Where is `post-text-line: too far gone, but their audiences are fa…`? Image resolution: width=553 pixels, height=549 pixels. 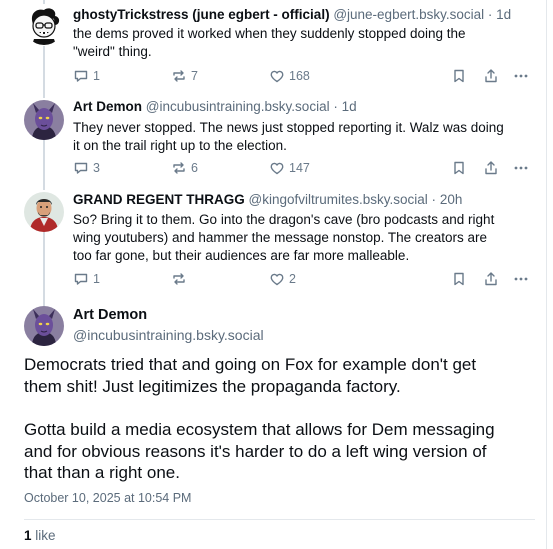
post-text-line: too far gone, but their audiences are fa… is located at coordinates (241, 255).